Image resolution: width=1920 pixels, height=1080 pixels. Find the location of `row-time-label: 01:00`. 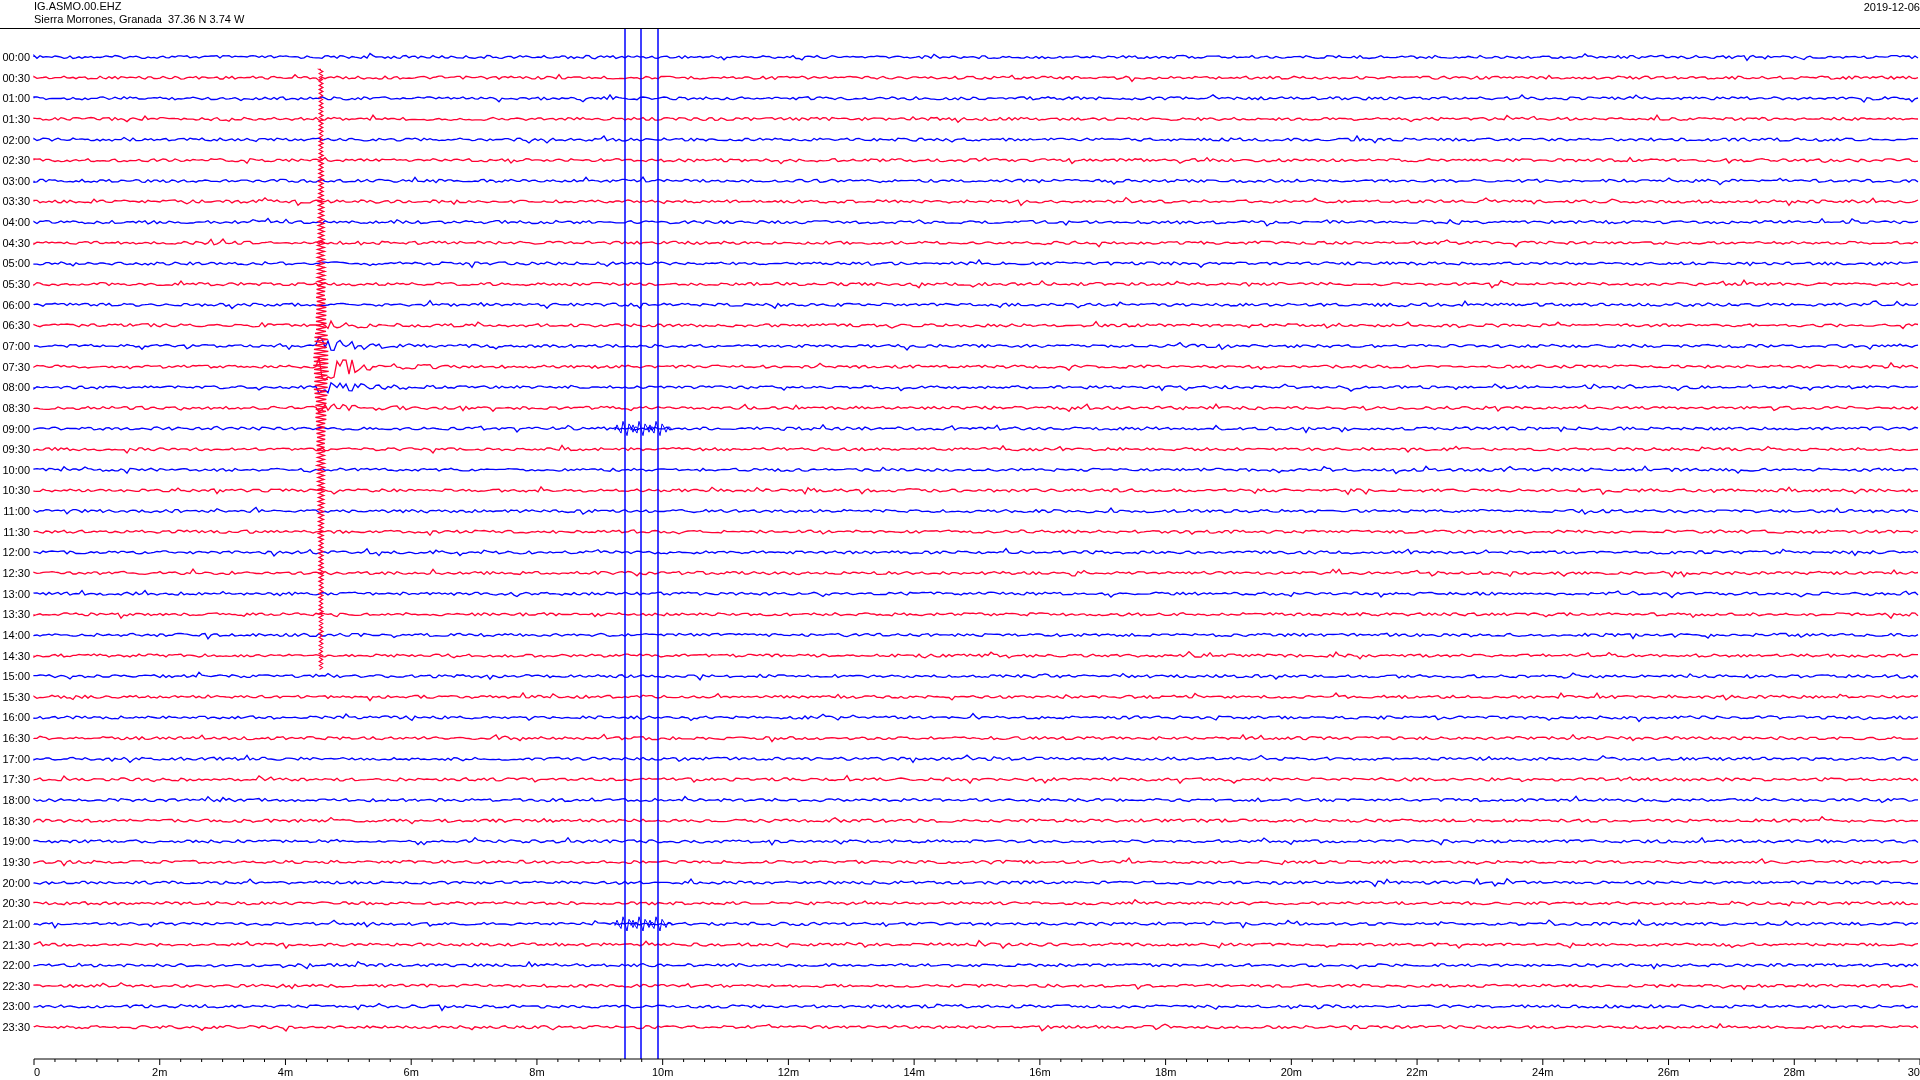

row-time-label: 01:00 is located at coordinates (16, 98).